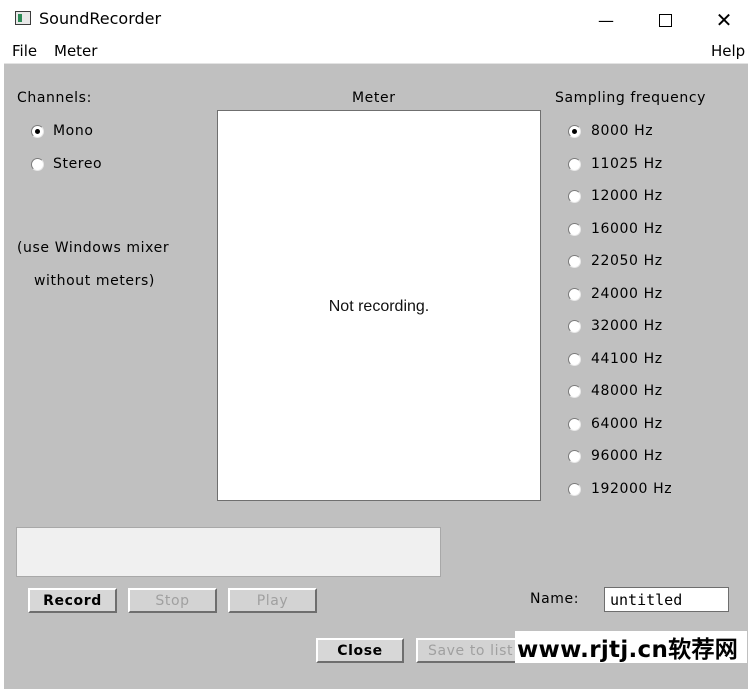 This screenshot has height=691, width=752. Describe the element at coordinates (627, 391) in the screenshot. I see `radio-48000-label: 48000 Hz` at that location.